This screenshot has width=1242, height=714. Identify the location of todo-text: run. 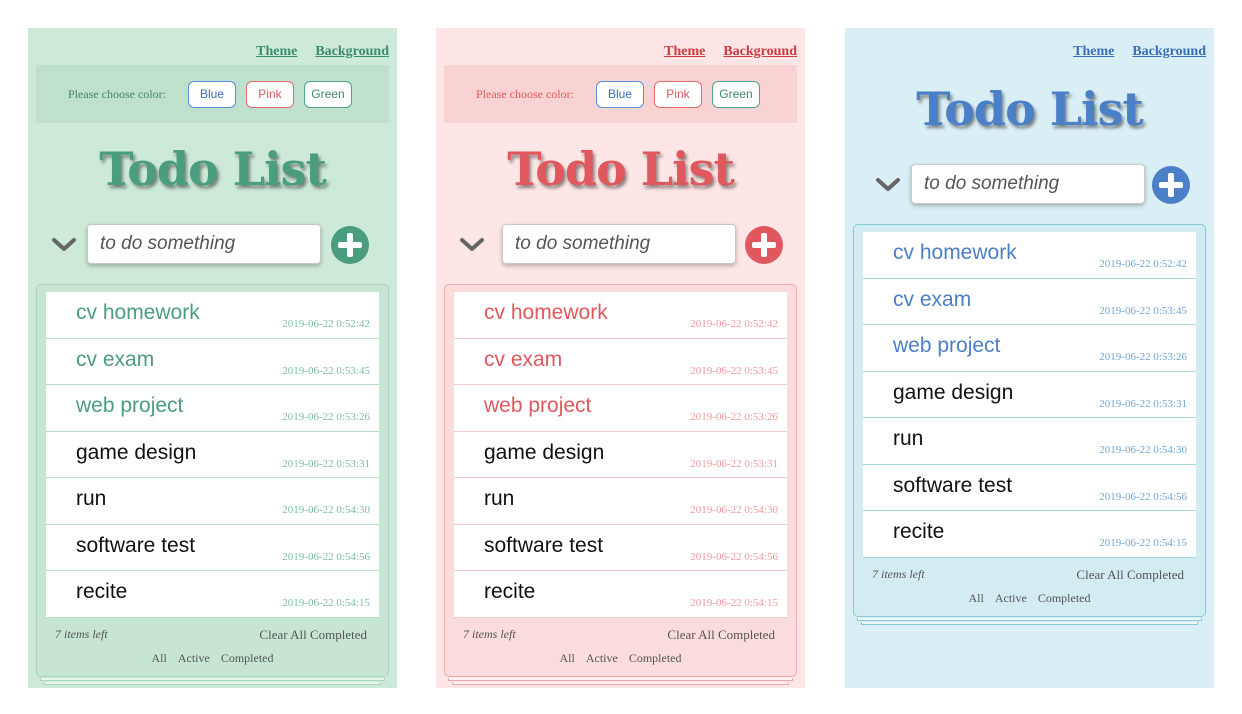
(499, 498).